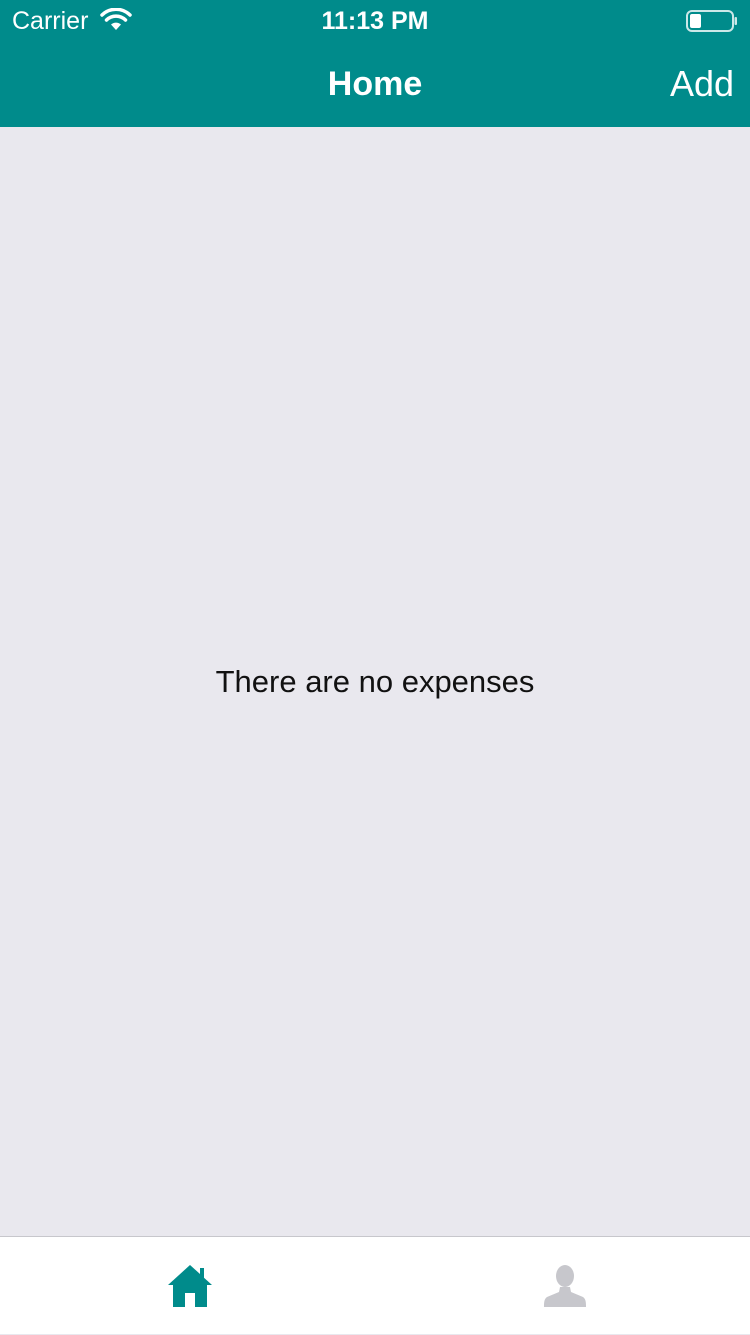 Image resolution: width=750 pixels, height=1335 pixels. What do you see at coordinates (711, 21) in the screenshot?
I see `battery-icon` at bounding box center [711, 21].